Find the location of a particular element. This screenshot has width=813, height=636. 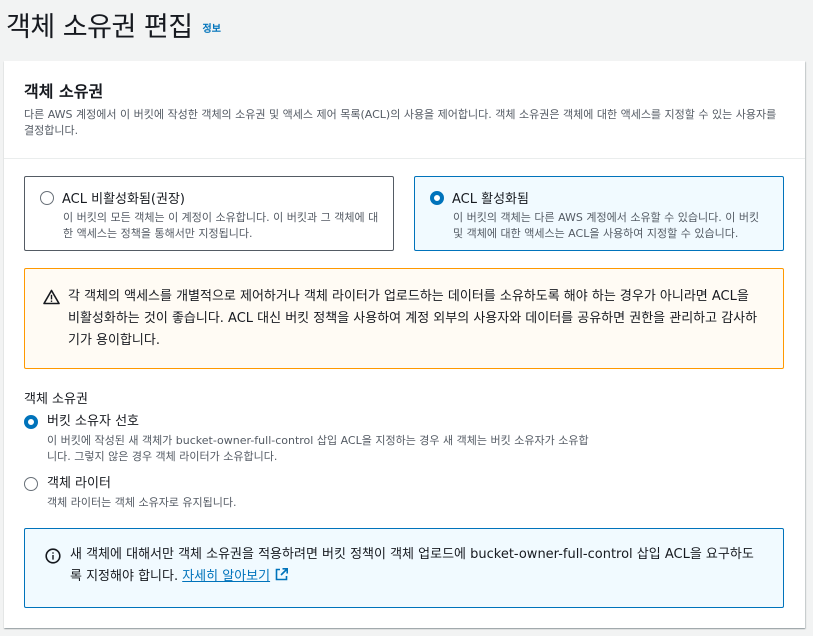

object-writer-label: 객체 라이터 is located at coordinates (79, 483).